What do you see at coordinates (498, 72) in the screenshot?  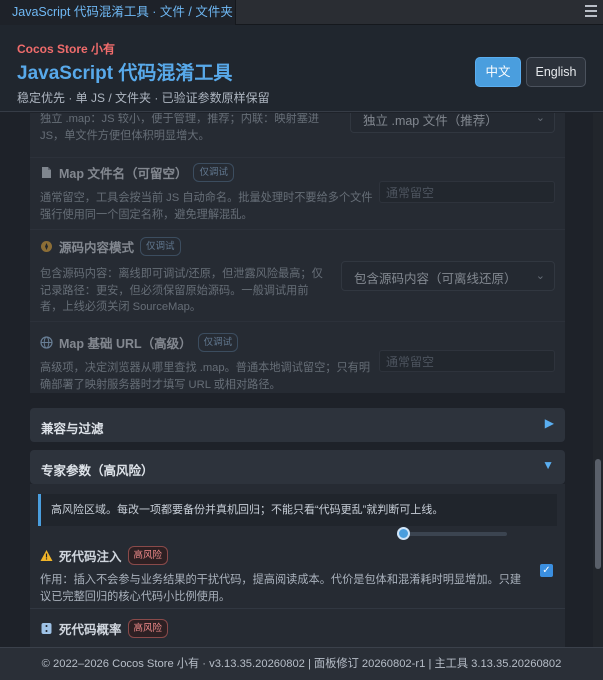 I see `language-chinese-button: 中文` at bounding box center [498, 72].